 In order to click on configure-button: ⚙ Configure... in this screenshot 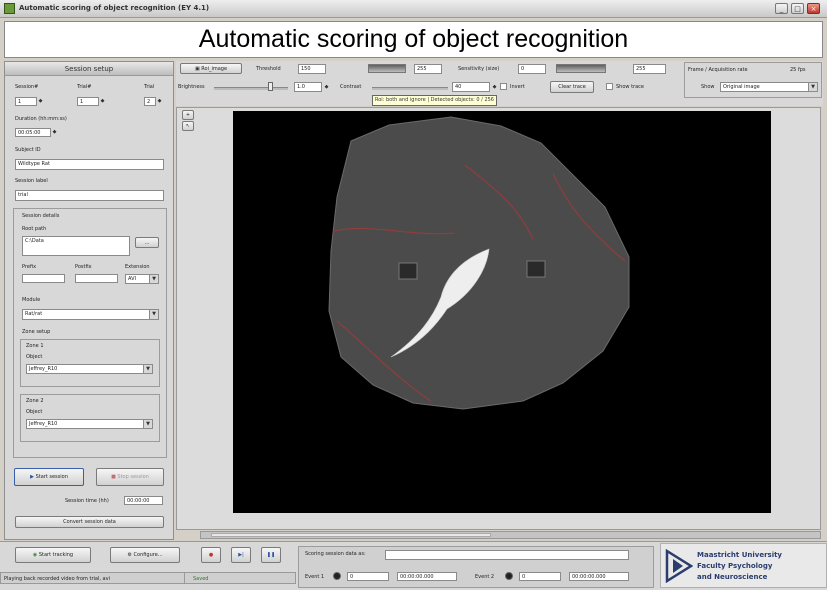, I will do `click(145, 555)`.